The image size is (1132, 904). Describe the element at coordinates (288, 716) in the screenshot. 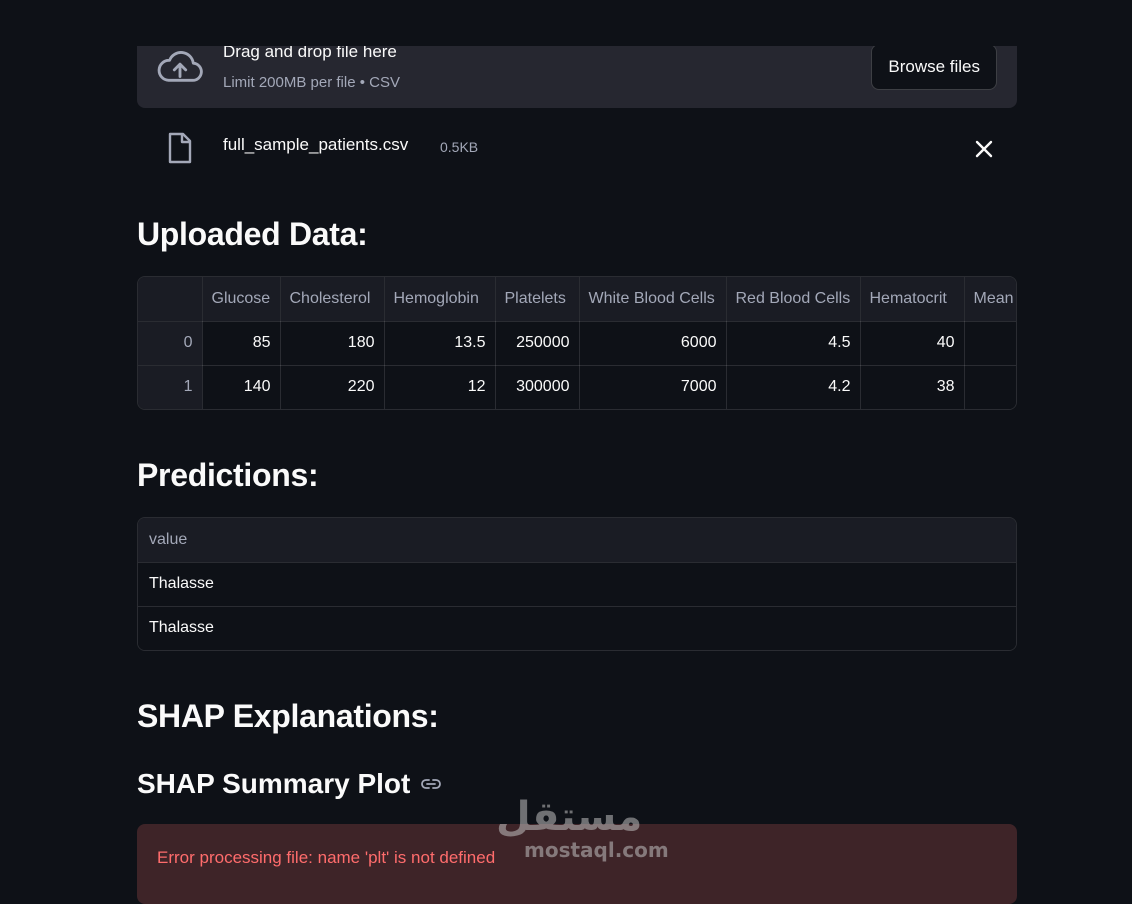

I see `shap-heading: SHAP Explanations:` at that location.